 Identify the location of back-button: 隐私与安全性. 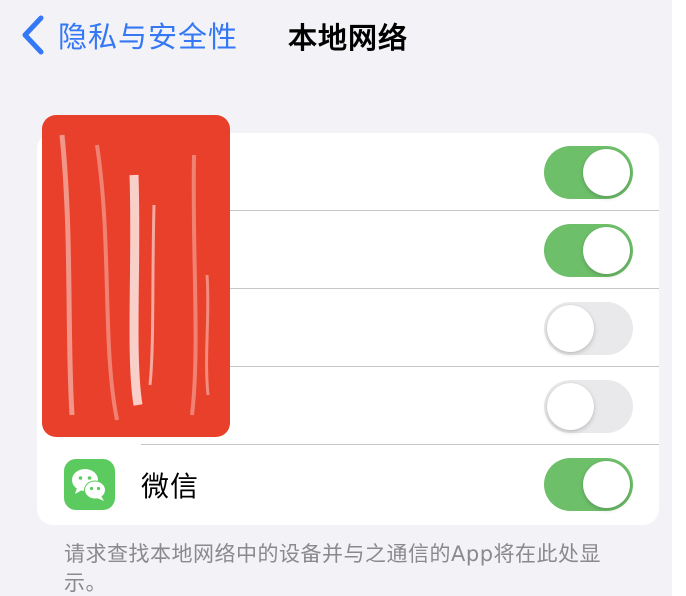
(129, 35).